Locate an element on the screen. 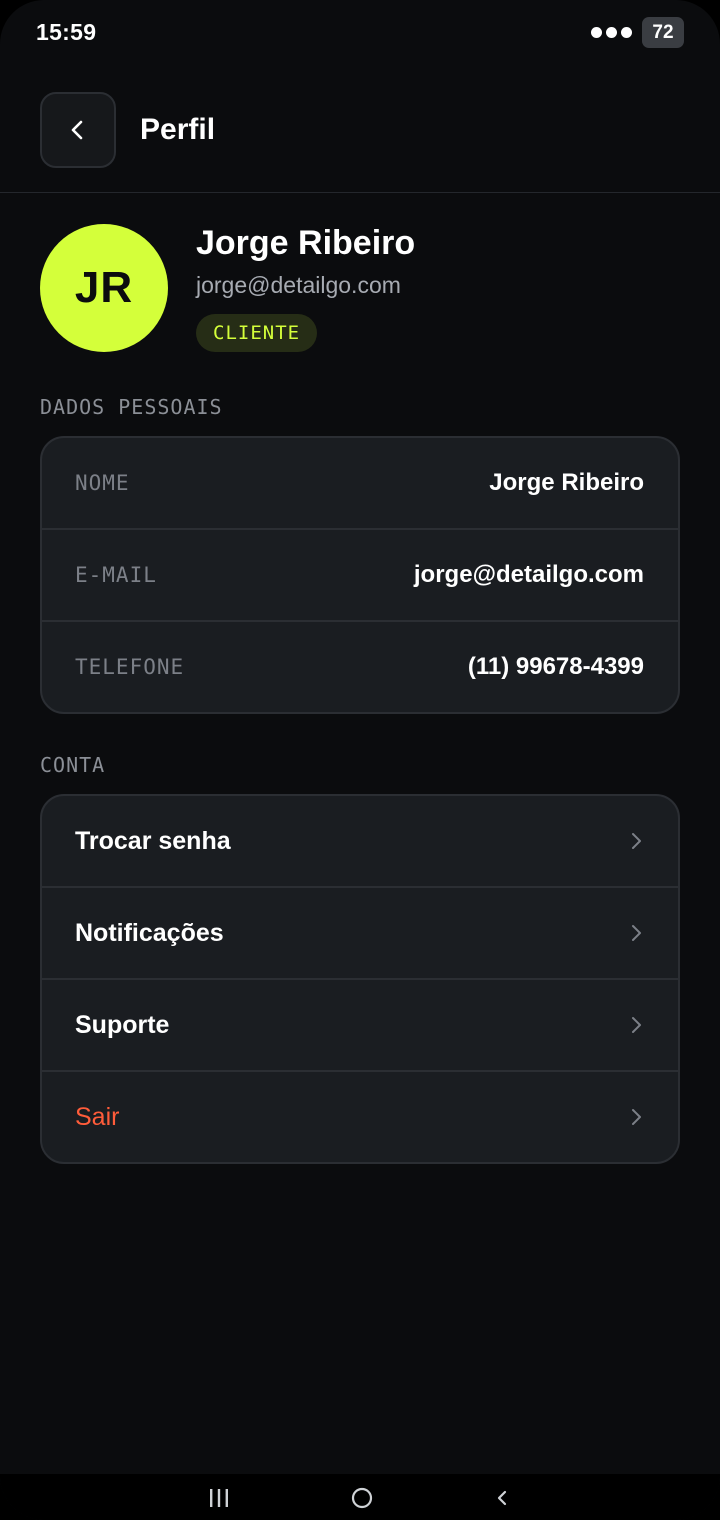 The width and height of the screenshot is (720, 1520). menu-item-label: Notificações is located at coordinates (149, 932).